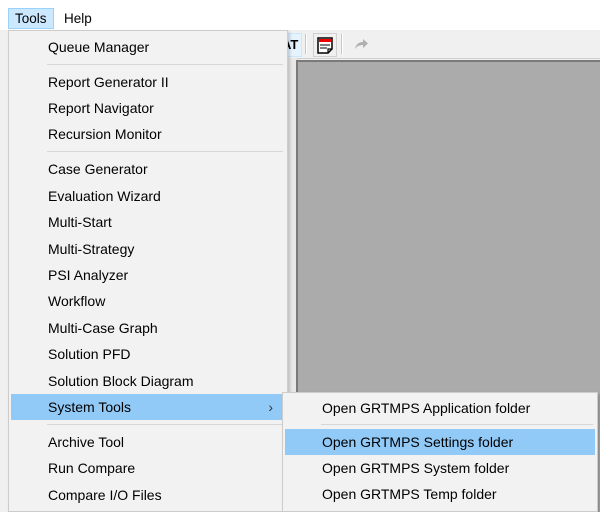  Describe the element at coordinates (148, 301) in the screenshot. I see `menu-item-workflow: Workflow` at that location.